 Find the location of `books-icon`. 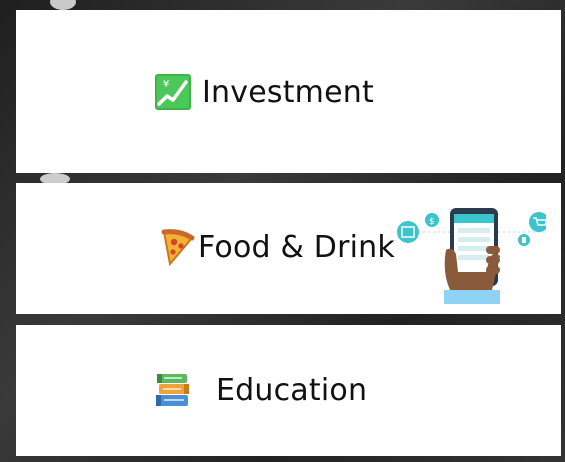

books-icon is located at coordinates (172, 390).